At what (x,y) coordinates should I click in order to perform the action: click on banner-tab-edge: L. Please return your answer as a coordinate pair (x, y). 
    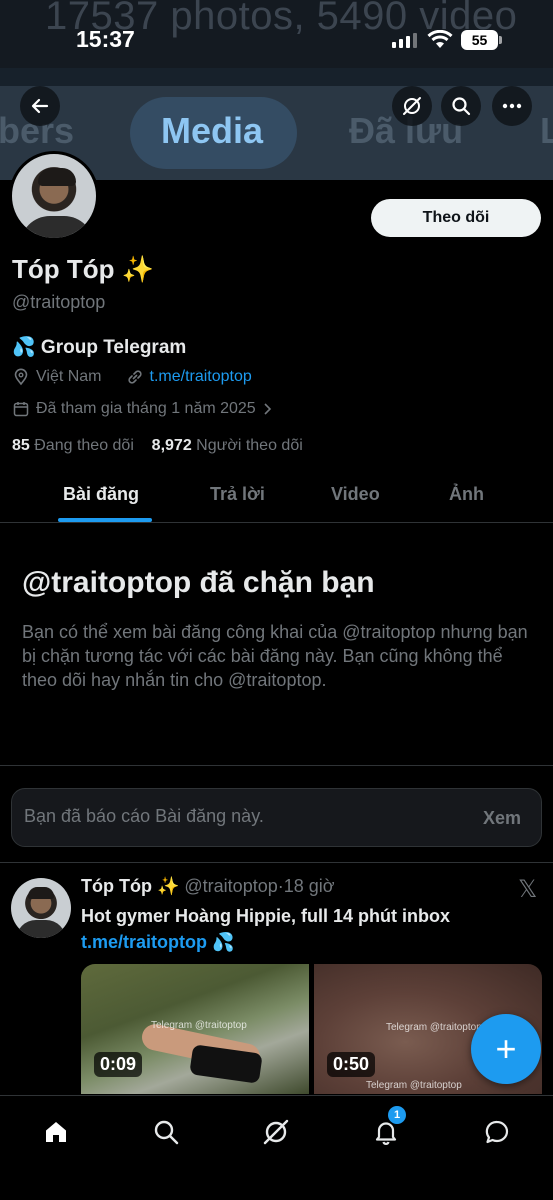
    Looking at the image, I should click on (546, 130).